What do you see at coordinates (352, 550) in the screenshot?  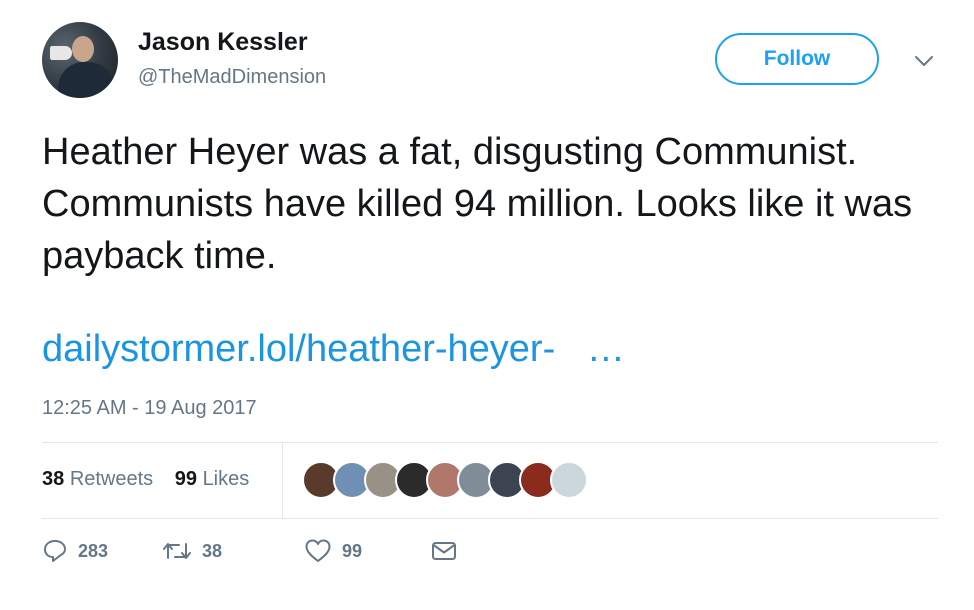 I see `like-count: 99` at bounding box center [352, 550].